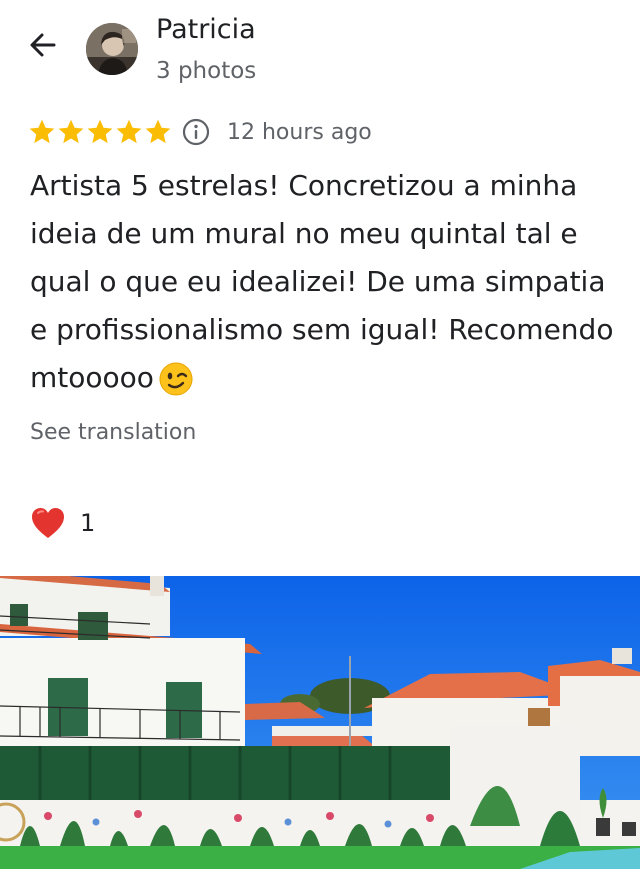 Image resolution: width=640 pixels, height=869 pixels. I want to click on star-rating, so click(100, 132).